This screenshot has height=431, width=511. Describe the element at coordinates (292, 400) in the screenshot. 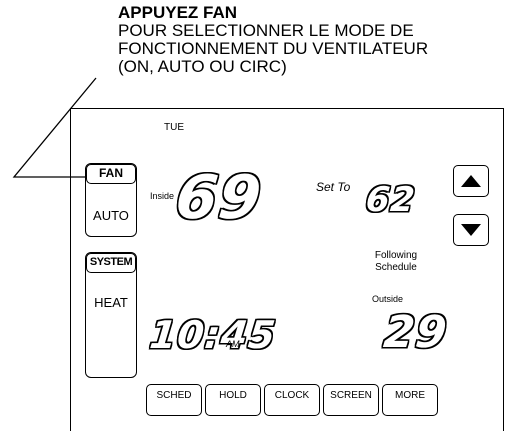

I see `clock-button: CLOCK` at that location.